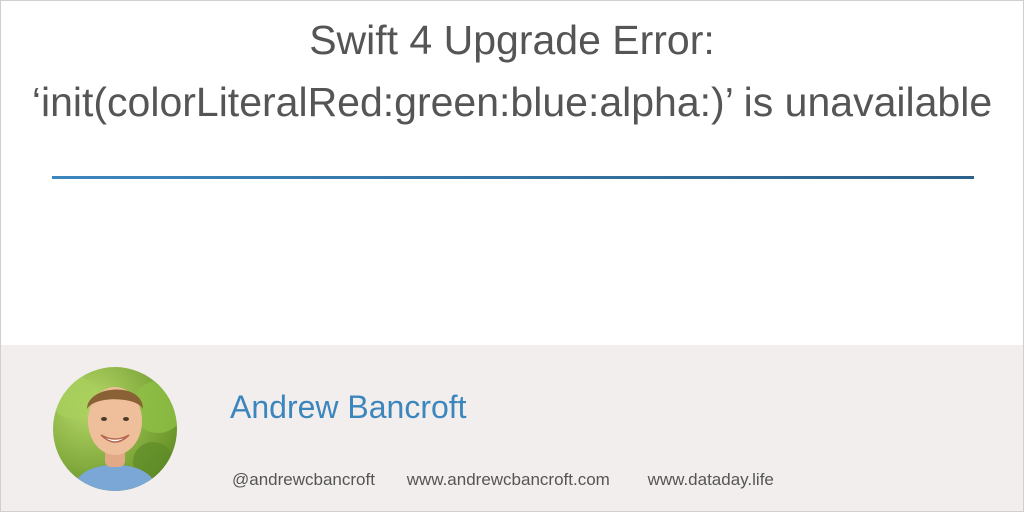 The image size is (1024, 512). Describe the element at coordinates (711, 480) in the screenshot. I see `dataday-link: www.dataday.life` at that location.